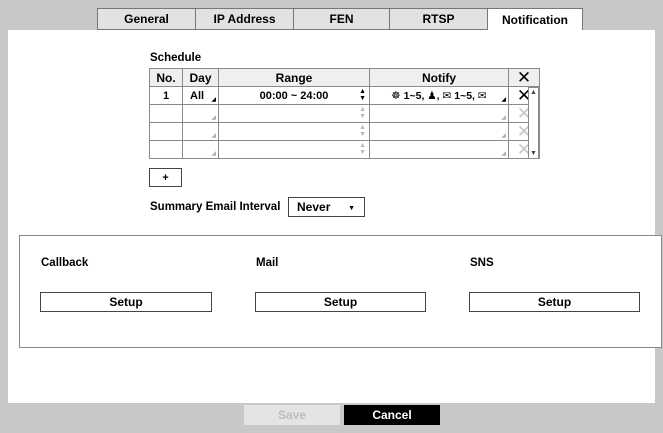 The height and width of the screenshot is (433, 663). What do you see at coordinates (314, 207) in the screenshot?
I see `summary-interval-value: Never` at bounding box center [314, 207].